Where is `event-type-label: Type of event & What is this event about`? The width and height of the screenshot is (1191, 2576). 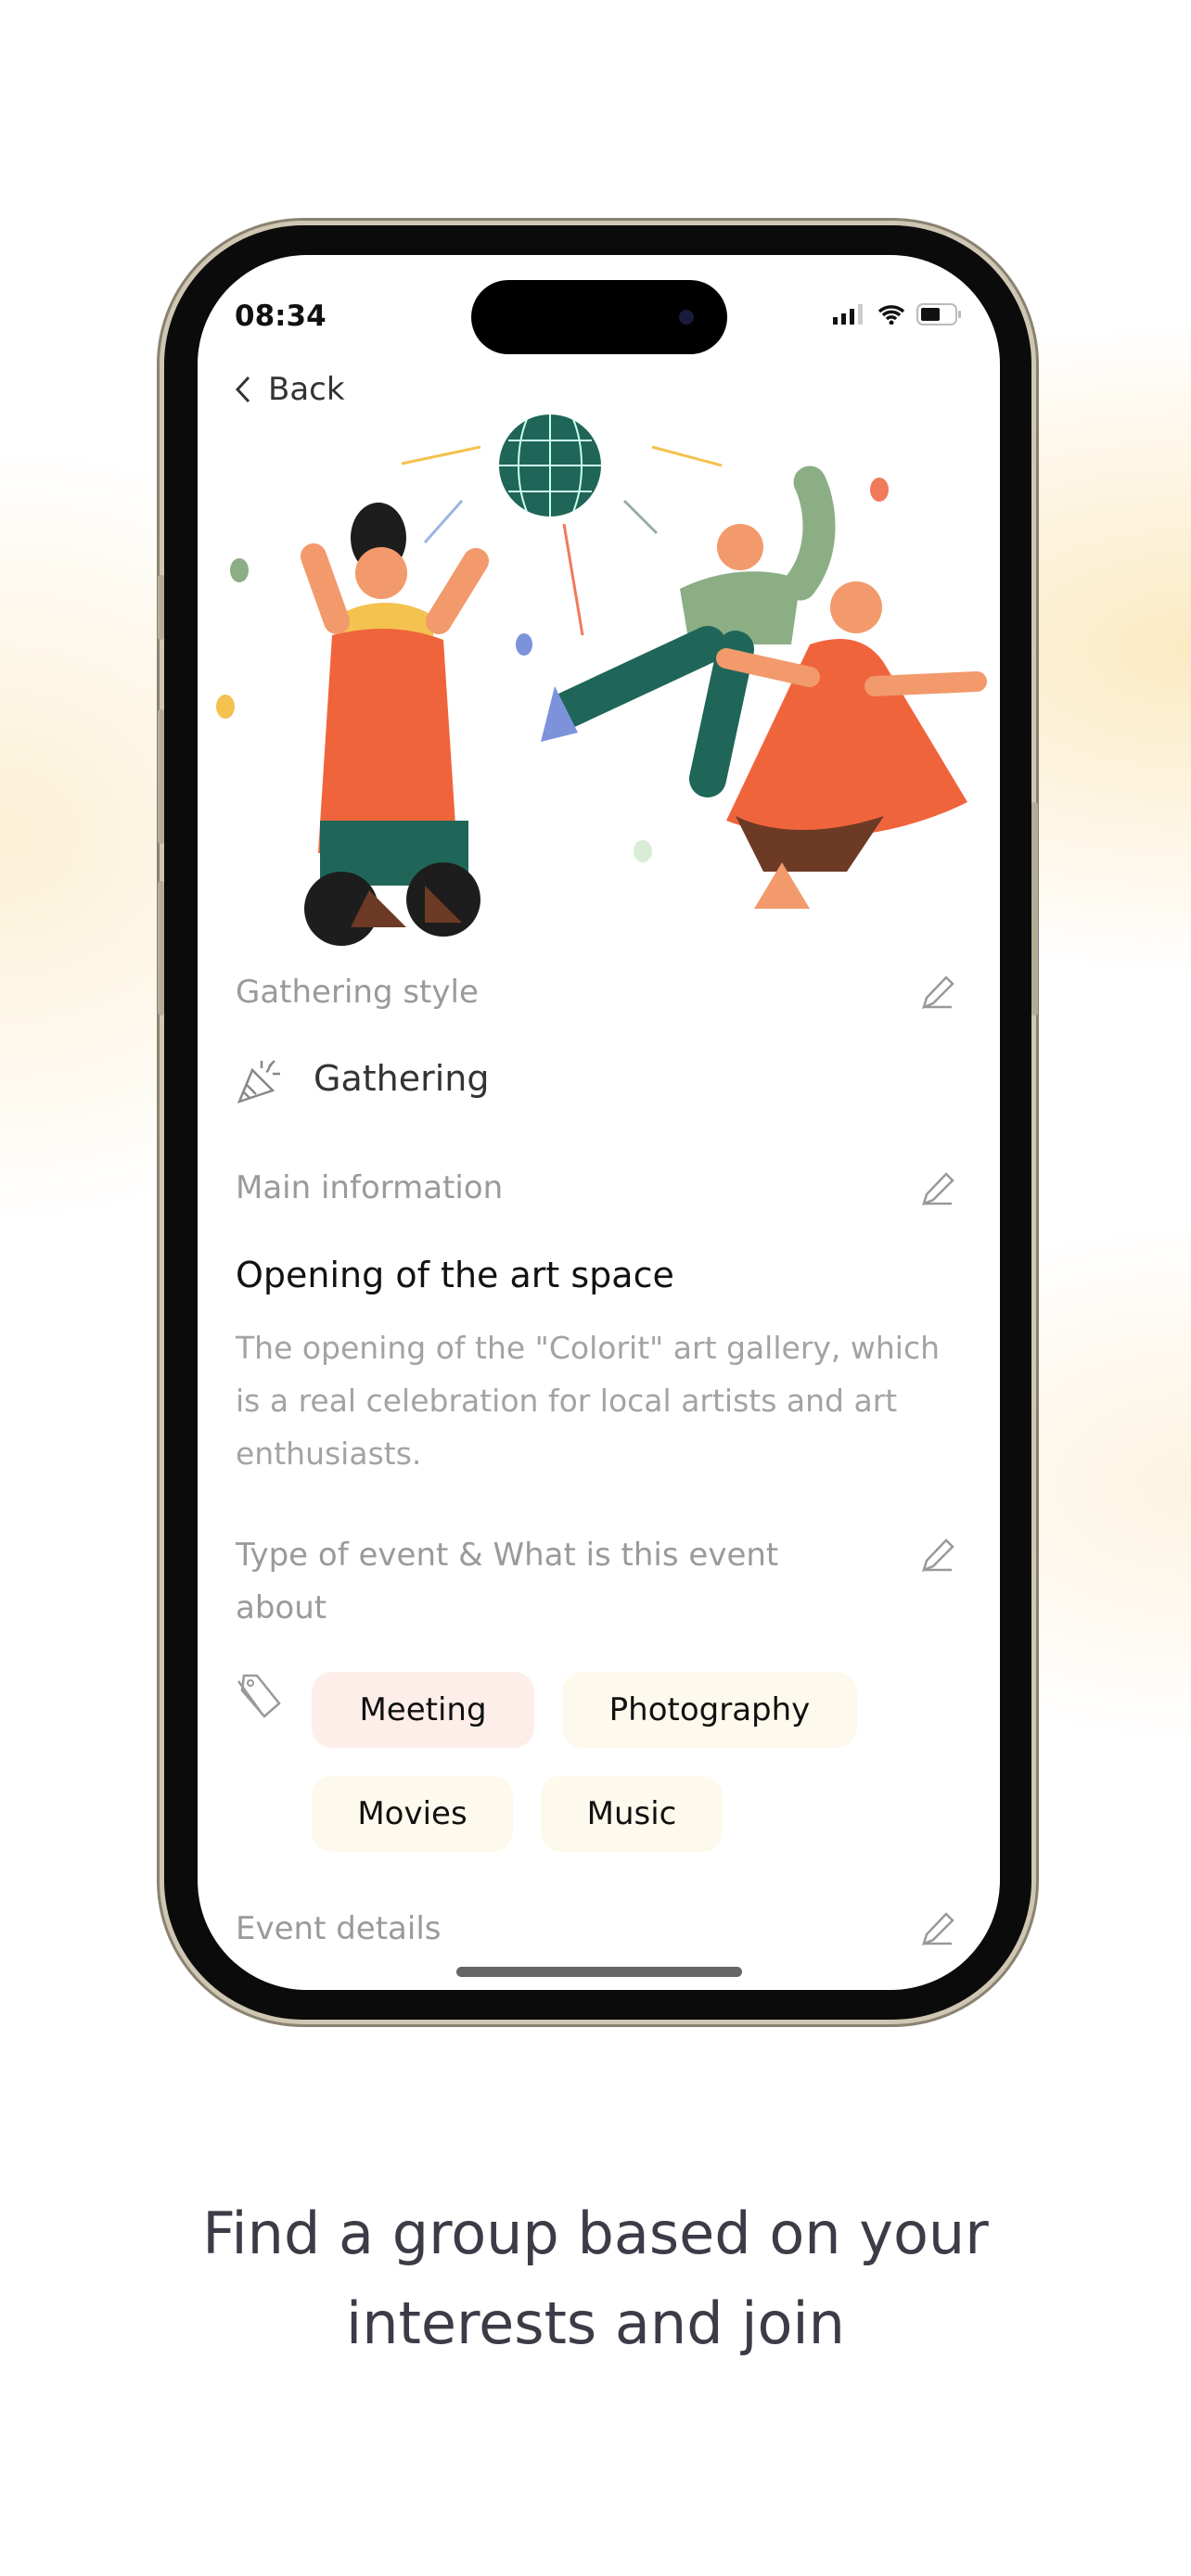 event-type-label: Type of event & What is this event about is located at coordinates (508, 1581).